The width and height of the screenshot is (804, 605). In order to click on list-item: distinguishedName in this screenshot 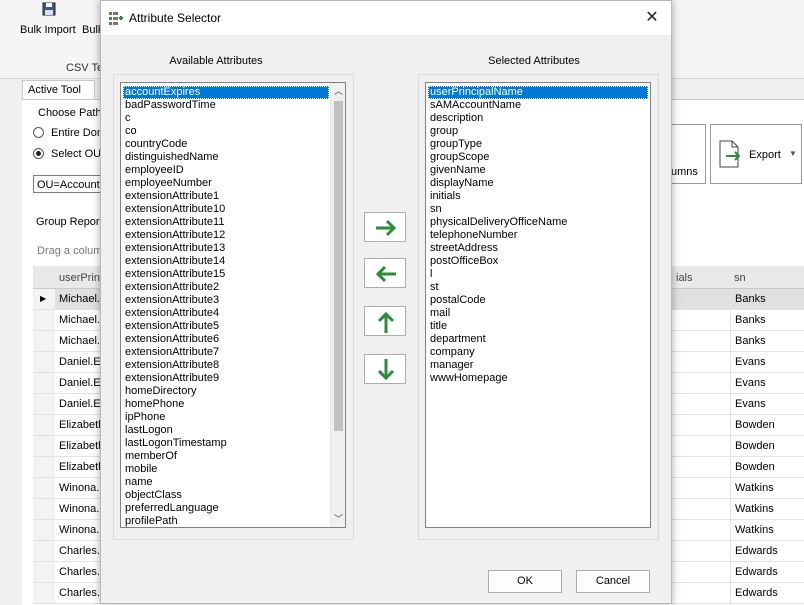, I will do `click(226, 157)`.